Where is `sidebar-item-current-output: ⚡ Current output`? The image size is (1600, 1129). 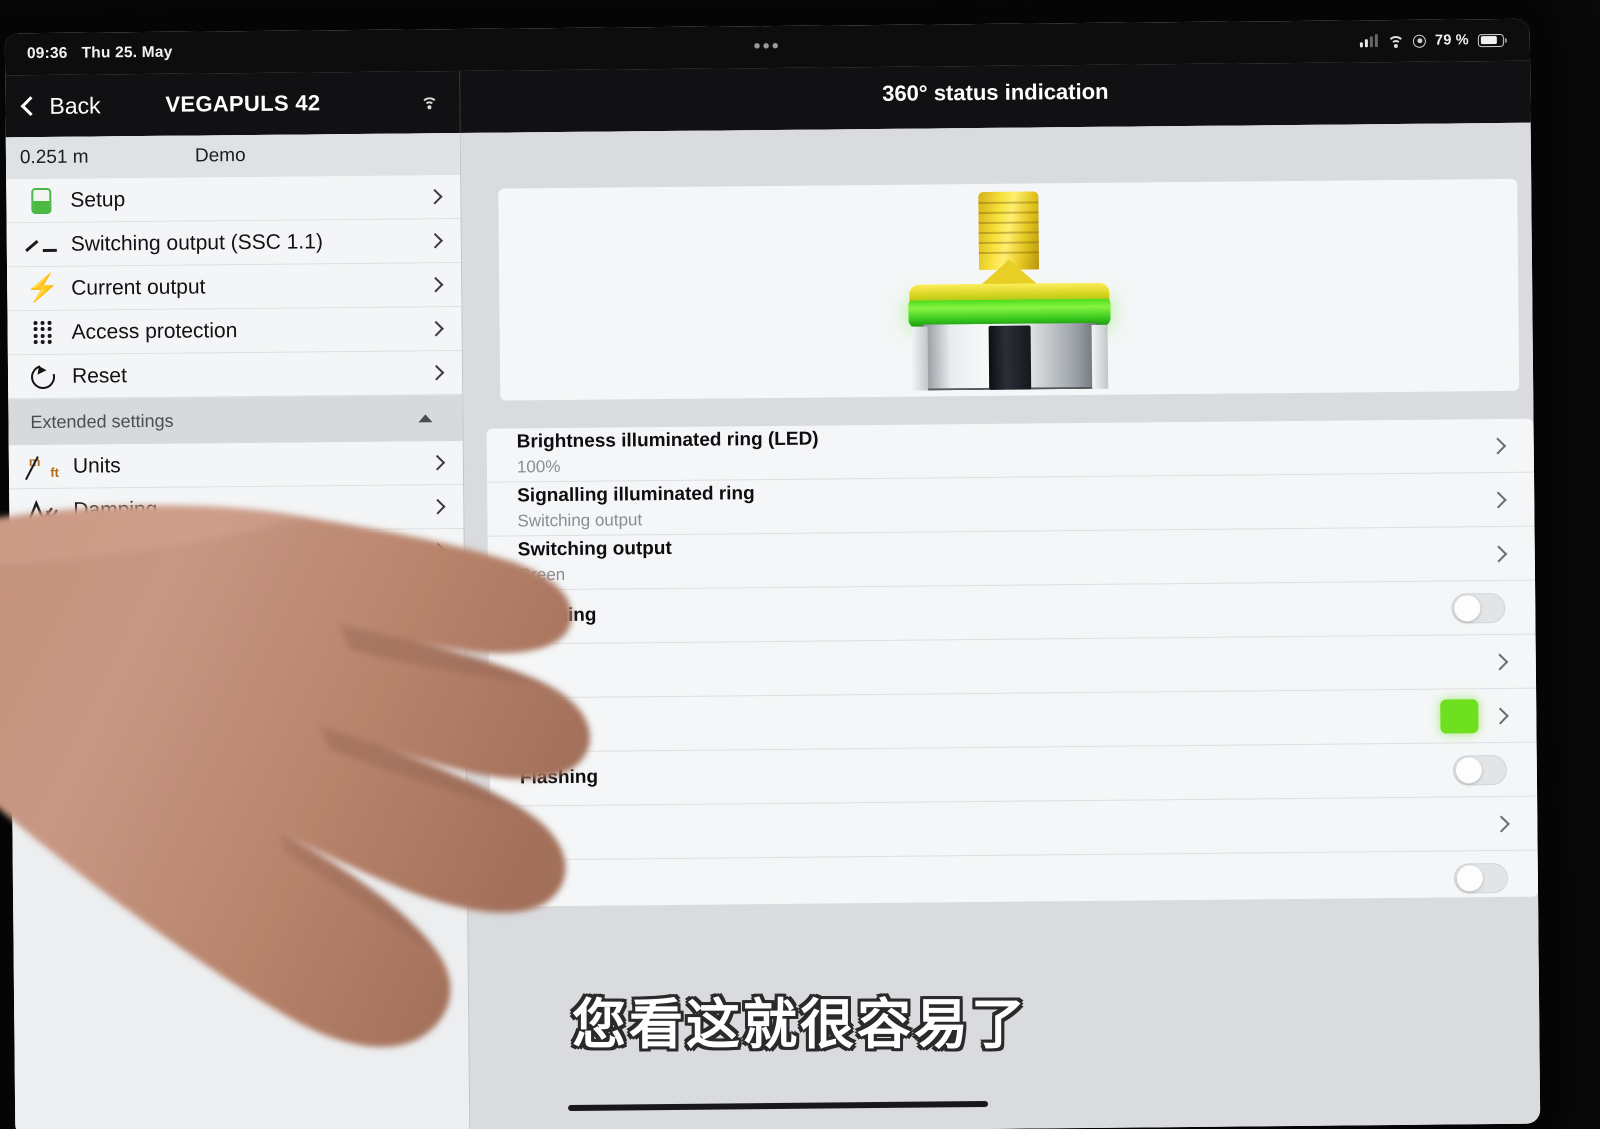 sidebar-item-current-output: ⚡ Current output is located at coordinates (234, 287).